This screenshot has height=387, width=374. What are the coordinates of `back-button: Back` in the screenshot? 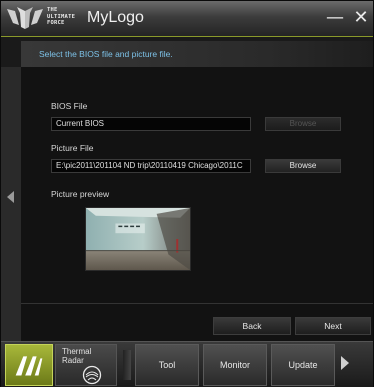 It's located at (252, 326).